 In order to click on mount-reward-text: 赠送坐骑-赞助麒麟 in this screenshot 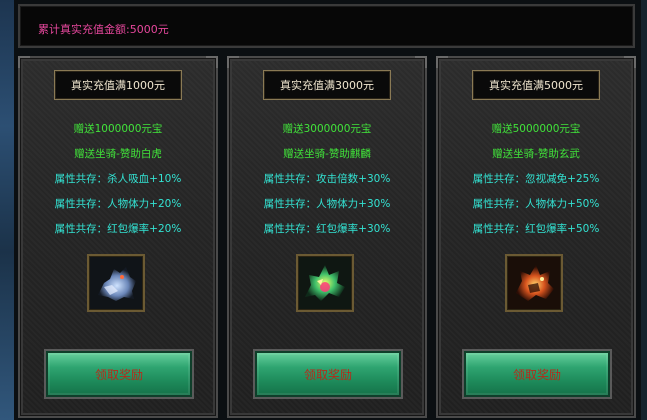, I will do `click(327, 154)`.